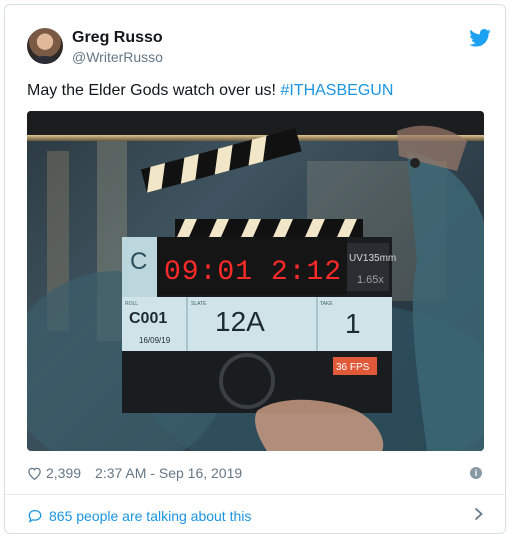  I want to click on slate-take-label: TAKE, so click(326, 304).